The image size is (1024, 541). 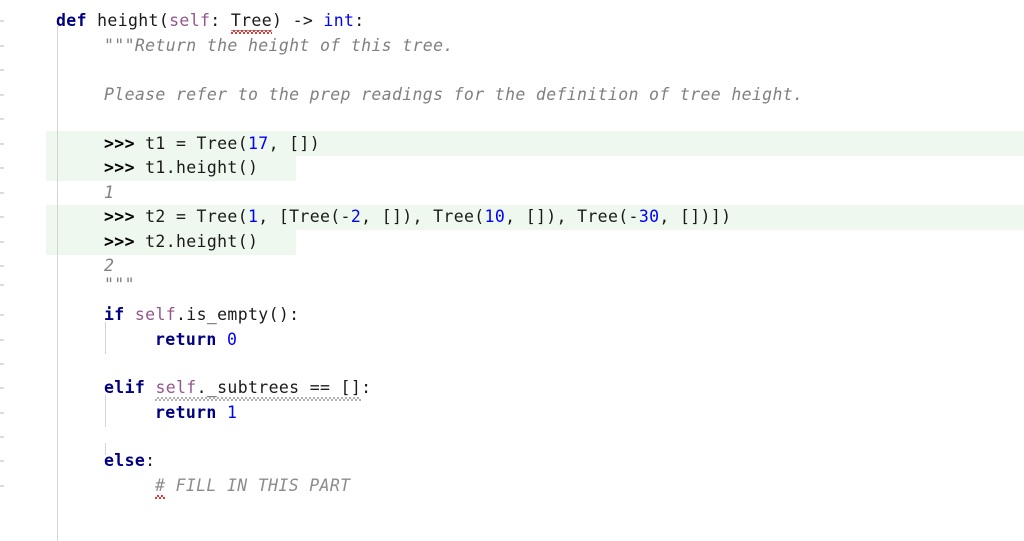 What do you see at coordinates (258, 485) in the screenshot?
I see `code-token-comment: FILL IN THIS PART` at bounding box center [258, 485].